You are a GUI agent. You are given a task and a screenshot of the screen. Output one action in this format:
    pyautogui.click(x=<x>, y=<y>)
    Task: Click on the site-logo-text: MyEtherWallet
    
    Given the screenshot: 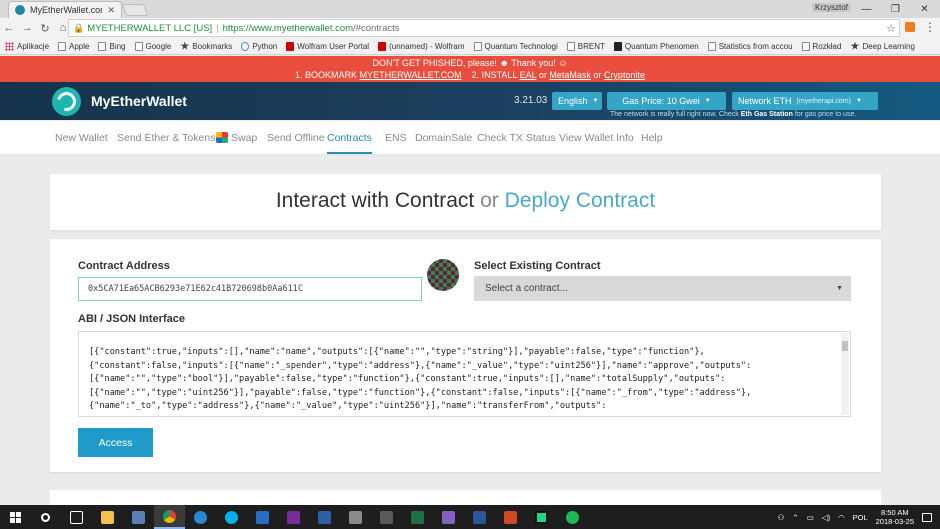 What is the action you would take?
    pyautogui.click(x=139, y=101)
    